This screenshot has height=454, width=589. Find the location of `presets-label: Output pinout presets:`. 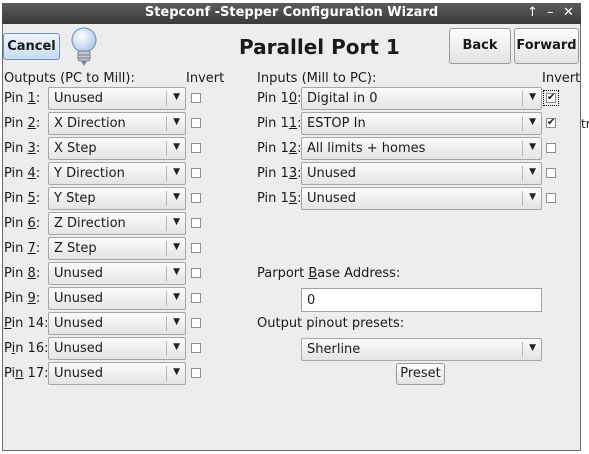

presets-label: Output pinout presets: is located at coordinates (331, 323).